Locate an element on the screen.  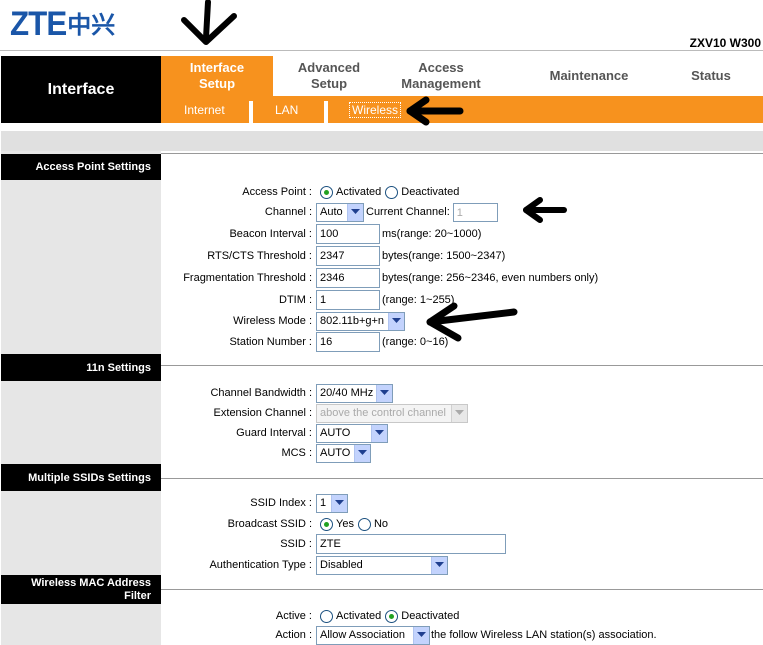
header-divider is located at coordinates (381, 50).